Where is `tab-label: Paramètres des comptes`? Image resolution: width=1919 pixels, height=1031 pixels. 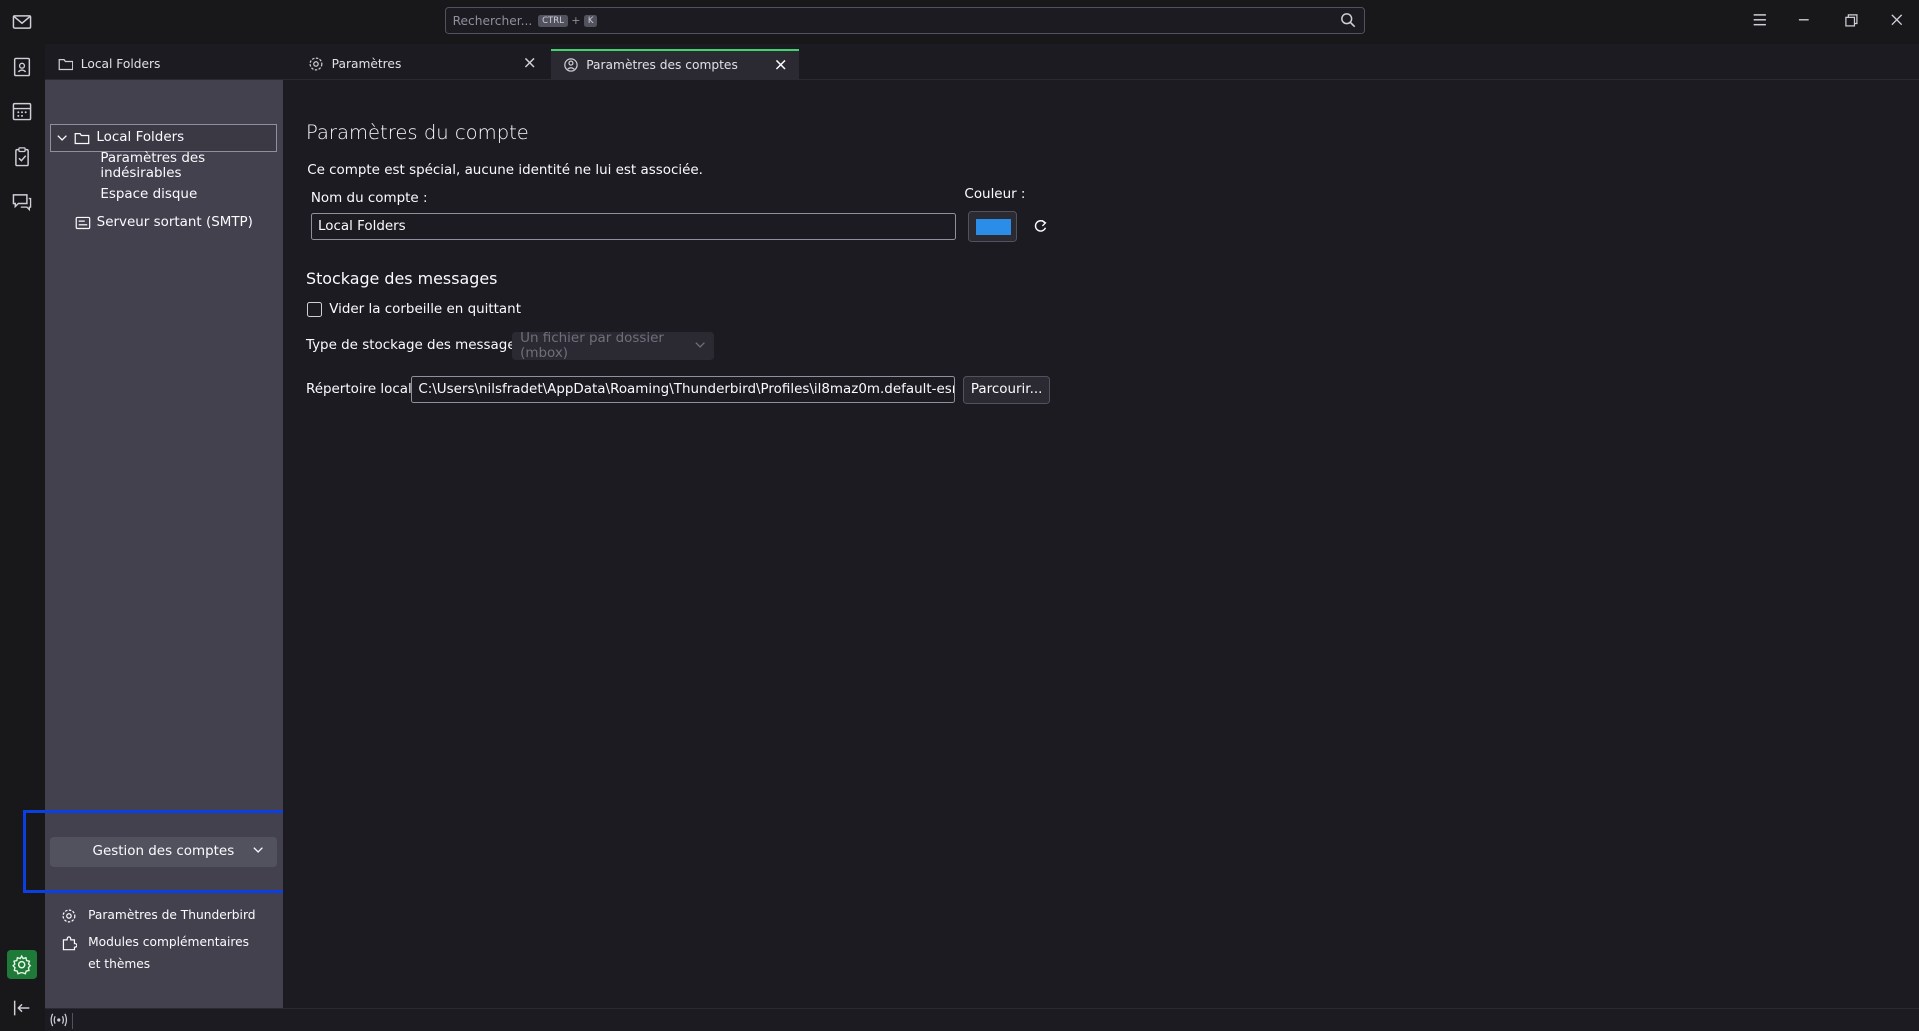 tab-label: Paramètres des comptes is located at coordinates (662, 65).